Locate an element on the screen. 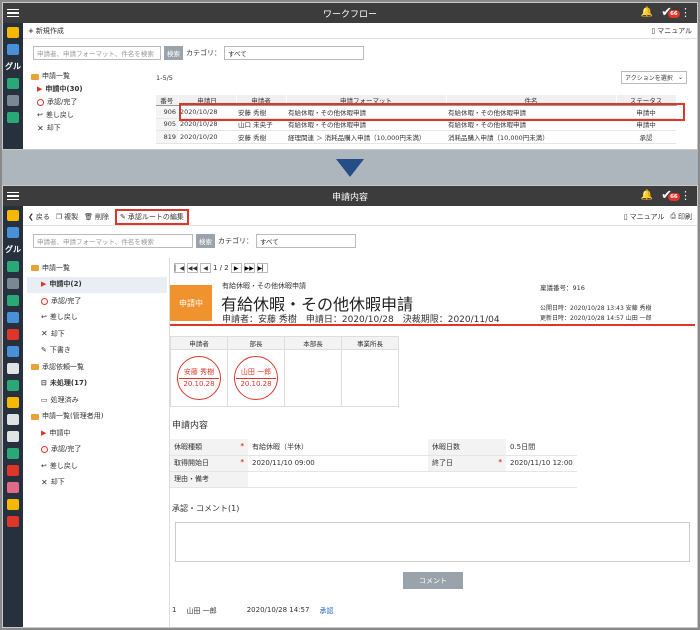  chat-icon is located at coordinates (13, 317).